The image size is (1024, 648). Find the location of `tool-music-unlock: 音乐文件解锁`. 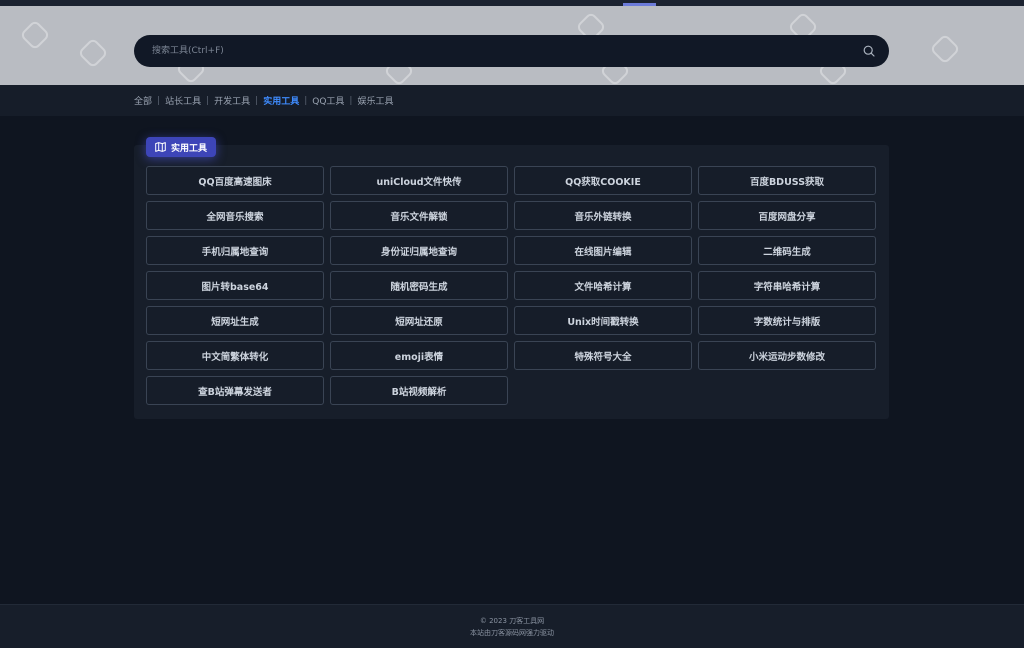

tool-music-unlock: 音乐文件解锁 is located at coordinates (419, 215).